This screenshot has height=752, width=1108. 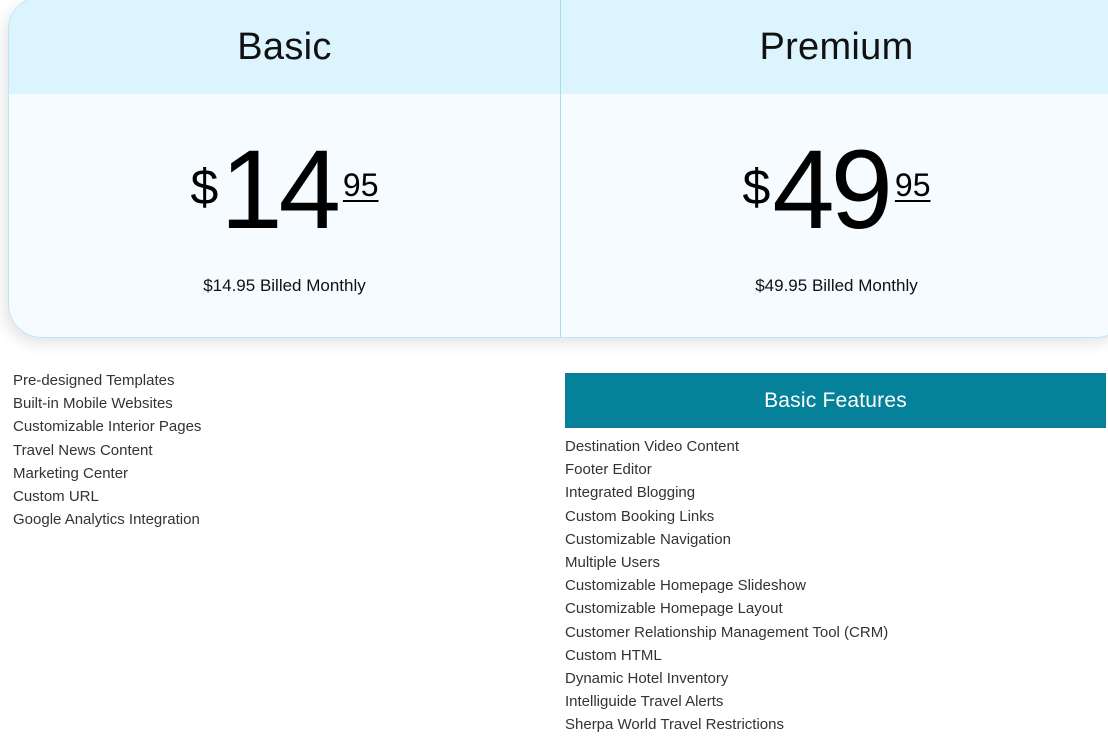 What do you see at coordinates (106, 520) in the screenshot?
I see `feature-item: Google Analytics Integration` at bounding box center [106, 520].